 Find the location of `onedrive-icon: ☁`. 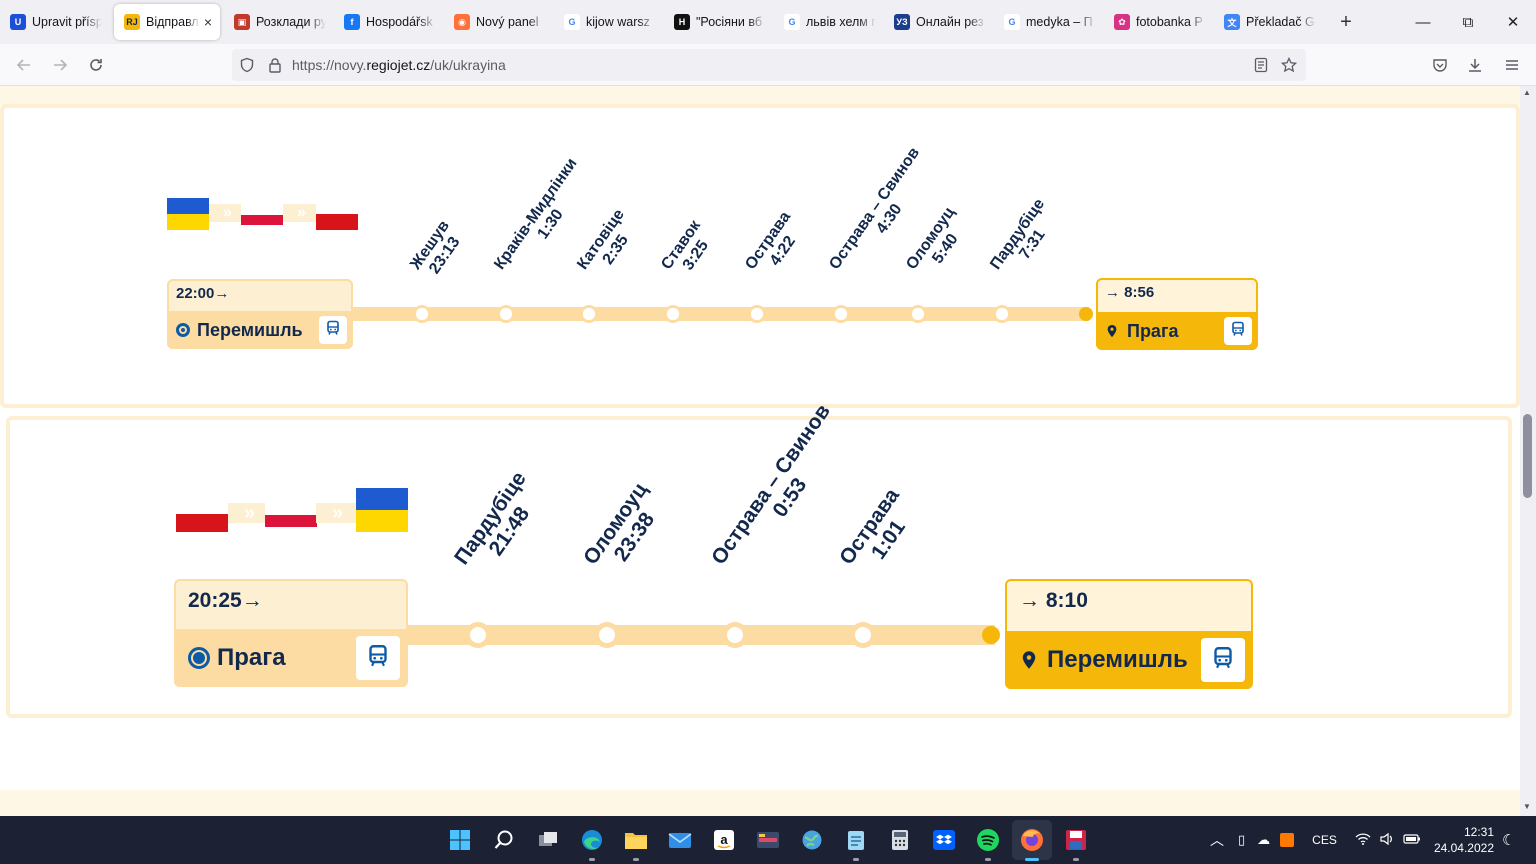

onedrive-icon: ☁ is located at coordinates (1263, 840).